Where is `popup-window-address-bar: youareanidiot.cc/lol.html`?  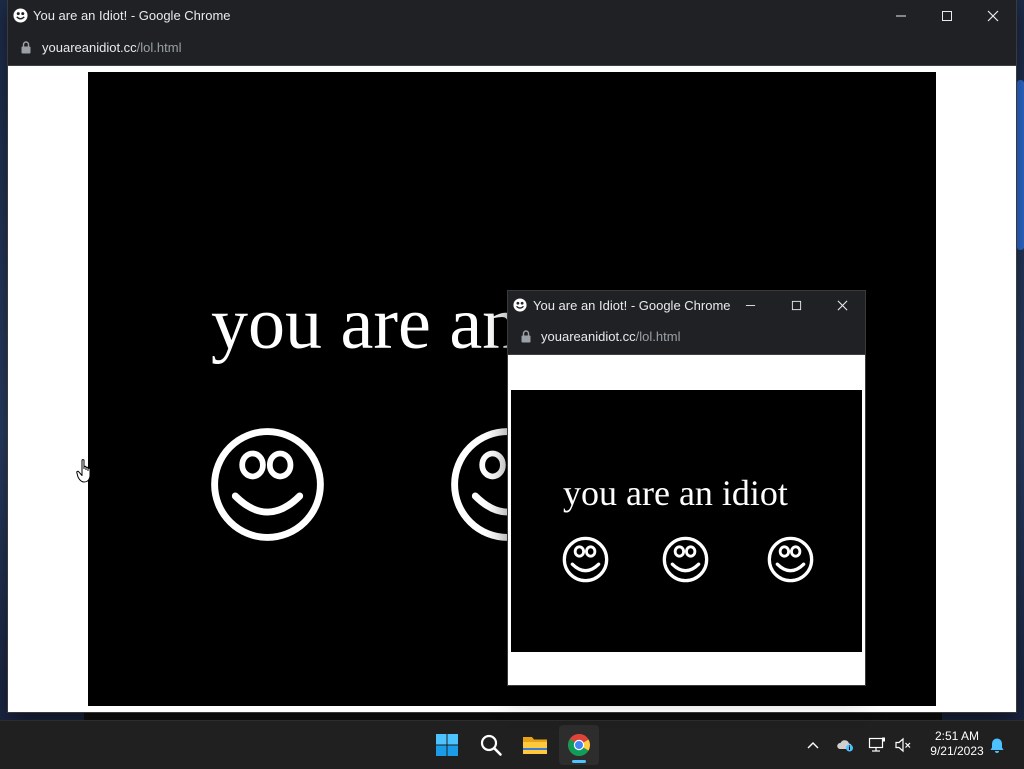 popup-window-address-bar: youareanidiot.cc/lol.html is located at coordinates (686, 337).